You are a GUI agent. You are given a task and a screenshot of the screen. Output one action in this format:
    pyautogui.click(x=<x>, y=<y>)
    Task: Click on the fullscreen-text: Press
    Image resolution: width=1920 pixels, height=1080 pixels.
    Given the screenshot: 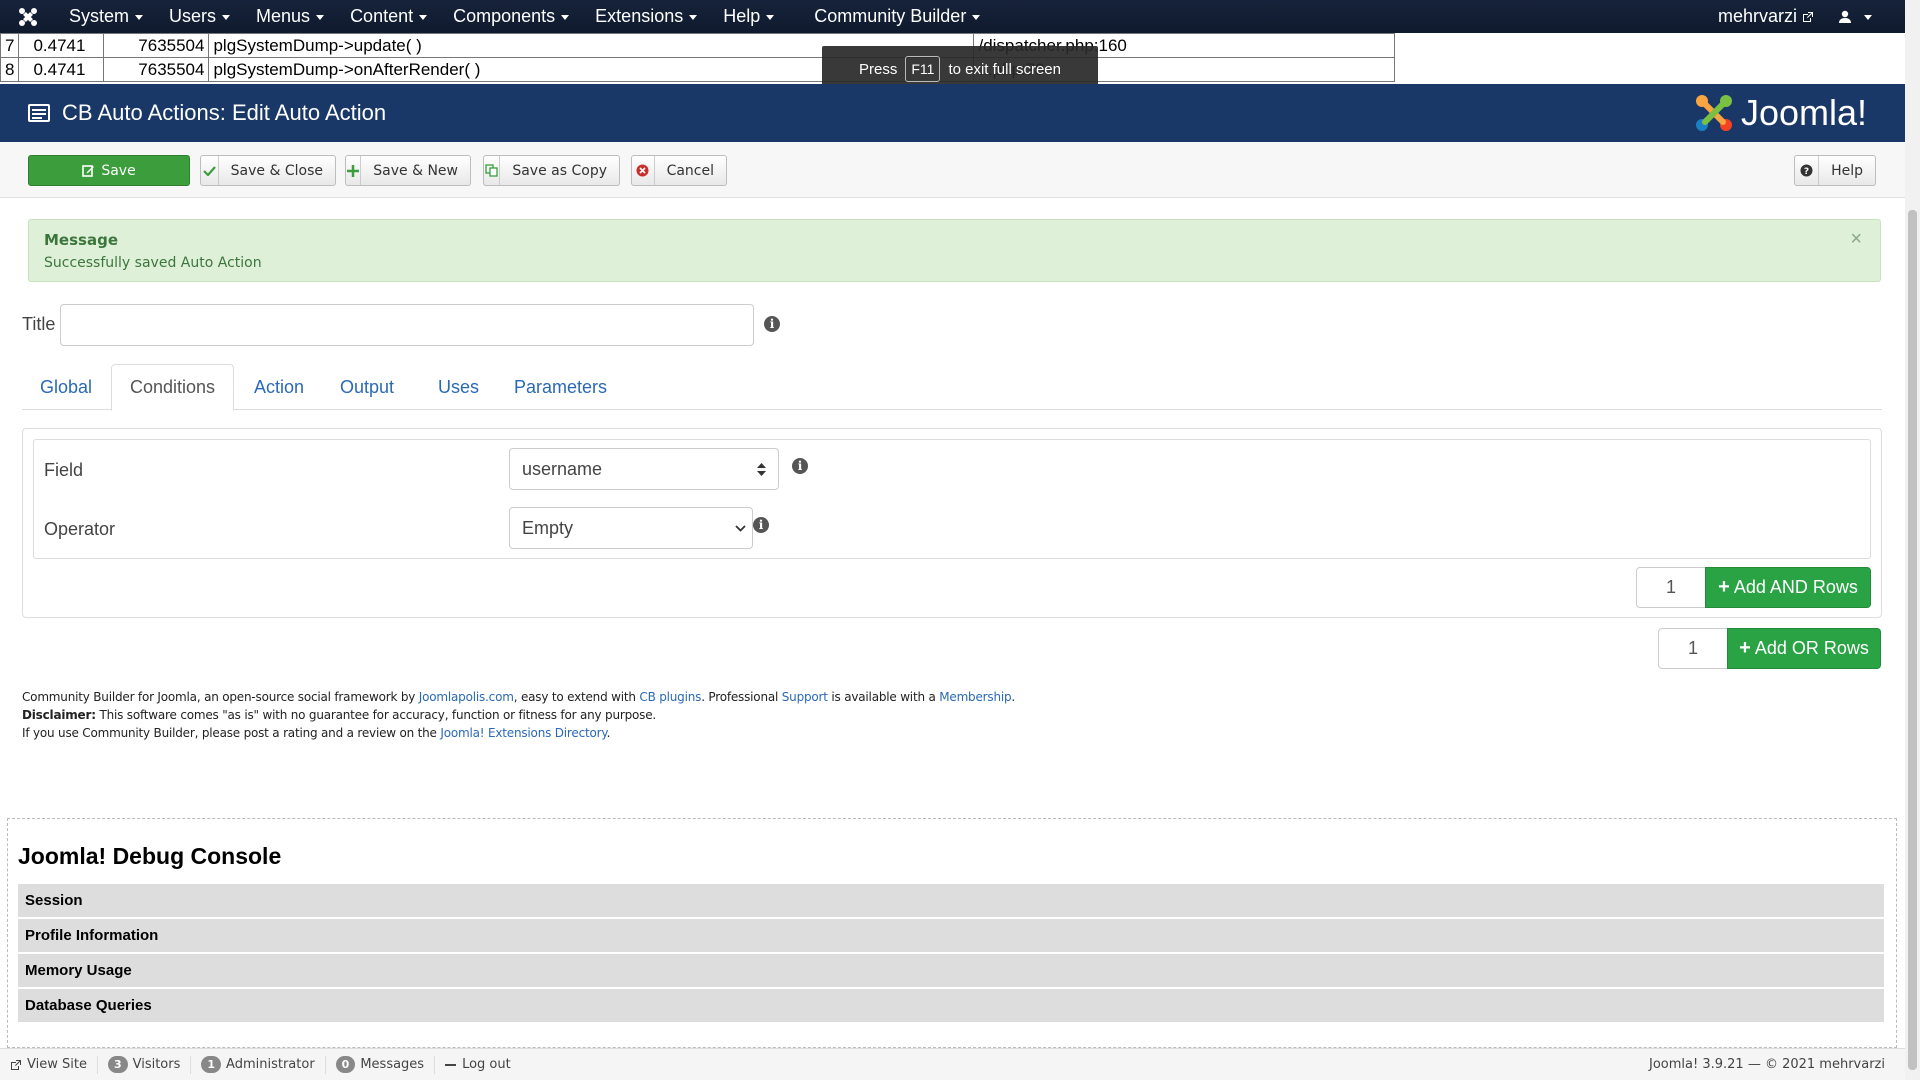 What is the action you would take?
    pyautogui.click(x=878, y=69)
    